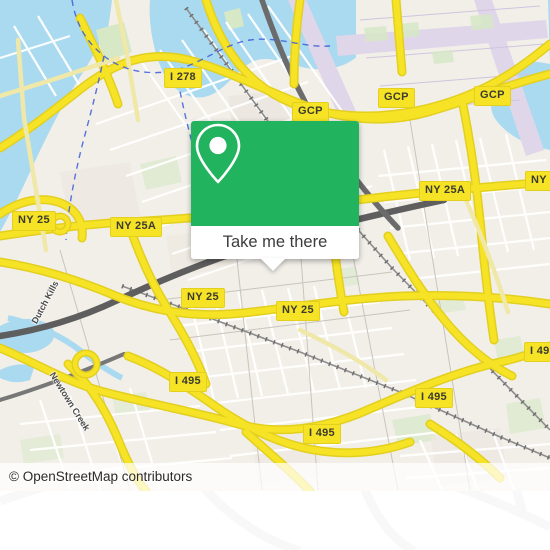  Describe the element at coordinates (218, 153) in the screenshot. I see `map-pin-icon` at that location.